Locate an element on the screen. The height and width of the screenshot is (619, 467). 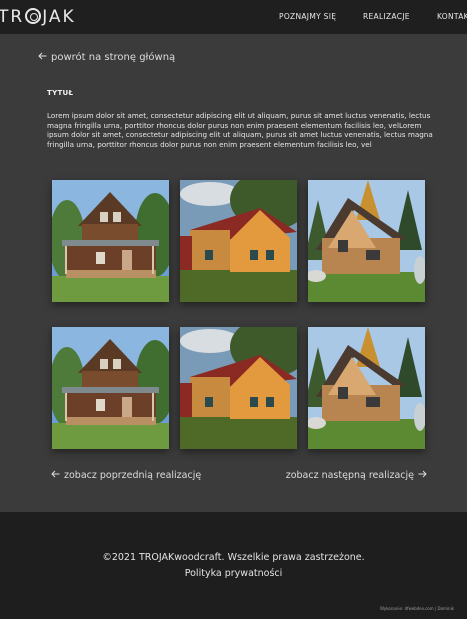
nav-item-contact: KONTAKT is located at coordinates (452, 16).